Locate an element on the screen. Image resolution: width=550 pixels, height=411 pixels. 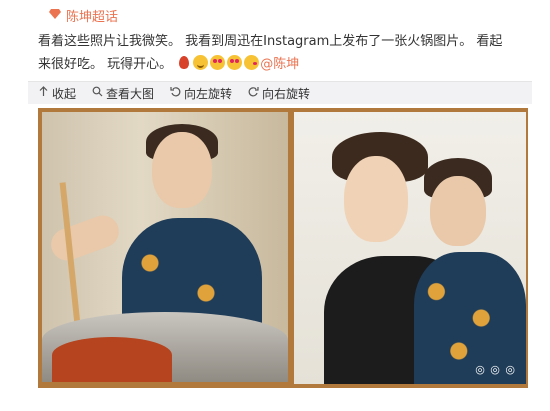
arrow-up-icon is located at coordinates (43, 93).